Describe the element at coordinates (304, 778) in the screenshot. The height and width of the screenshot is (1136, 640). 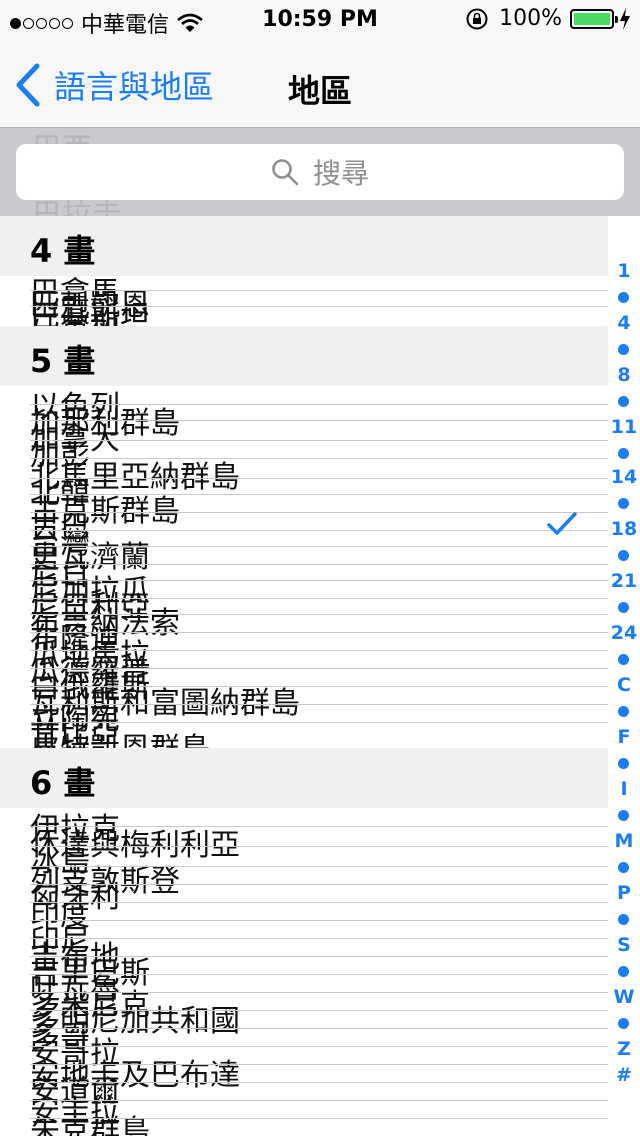
I see `section-header: 6 畫` at that location.